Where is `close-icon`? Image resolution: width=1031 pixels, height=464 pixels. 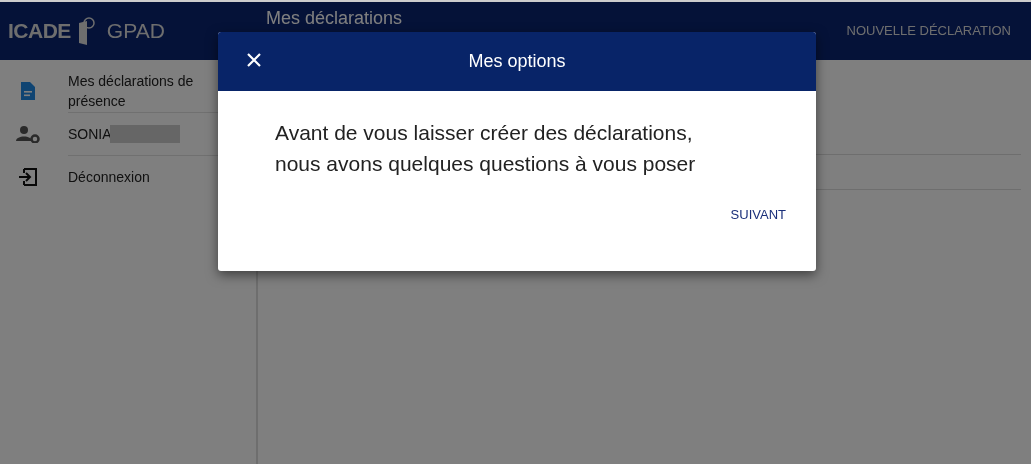 close-icon is located at coordinates (254, 60).